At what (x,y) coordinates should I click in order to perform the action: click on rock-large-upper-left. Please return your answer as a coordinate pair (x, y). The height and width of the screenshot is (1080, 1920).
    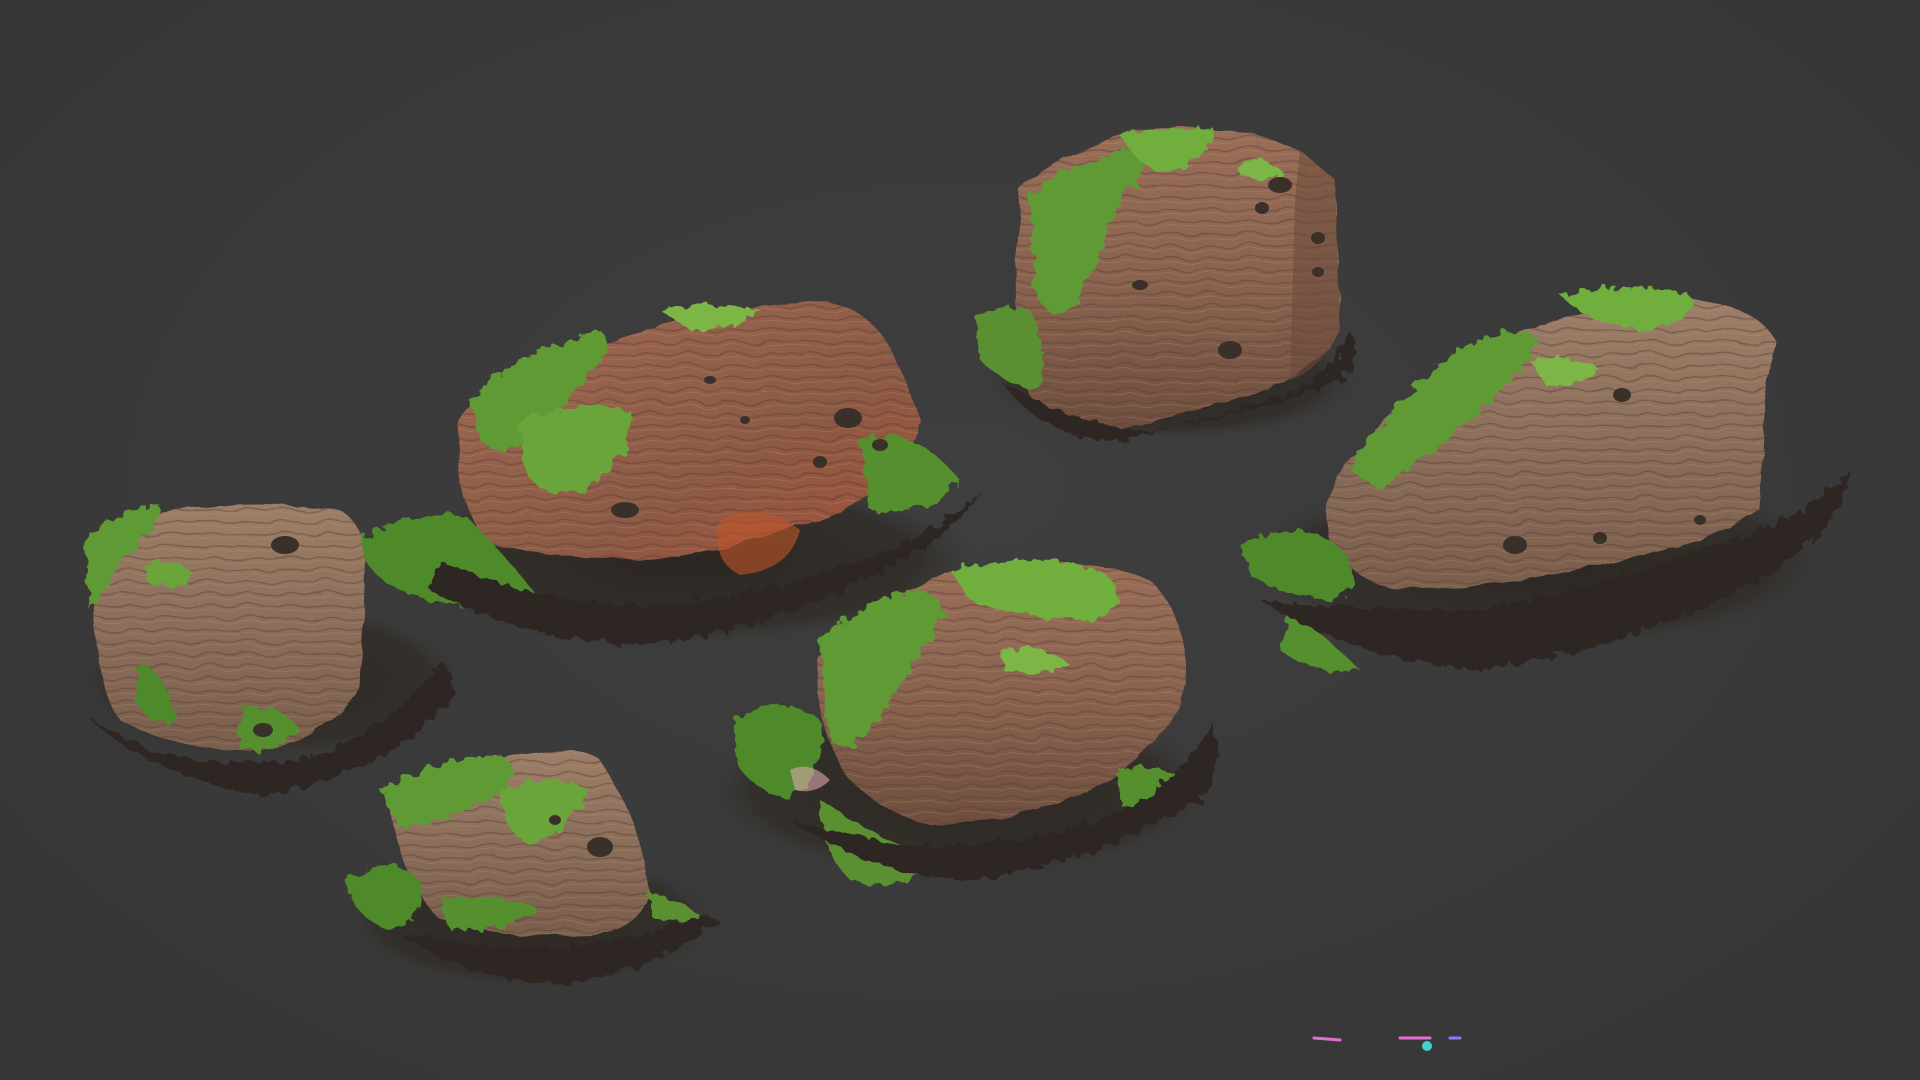
    Looking at the image, I should click on (670, 472).